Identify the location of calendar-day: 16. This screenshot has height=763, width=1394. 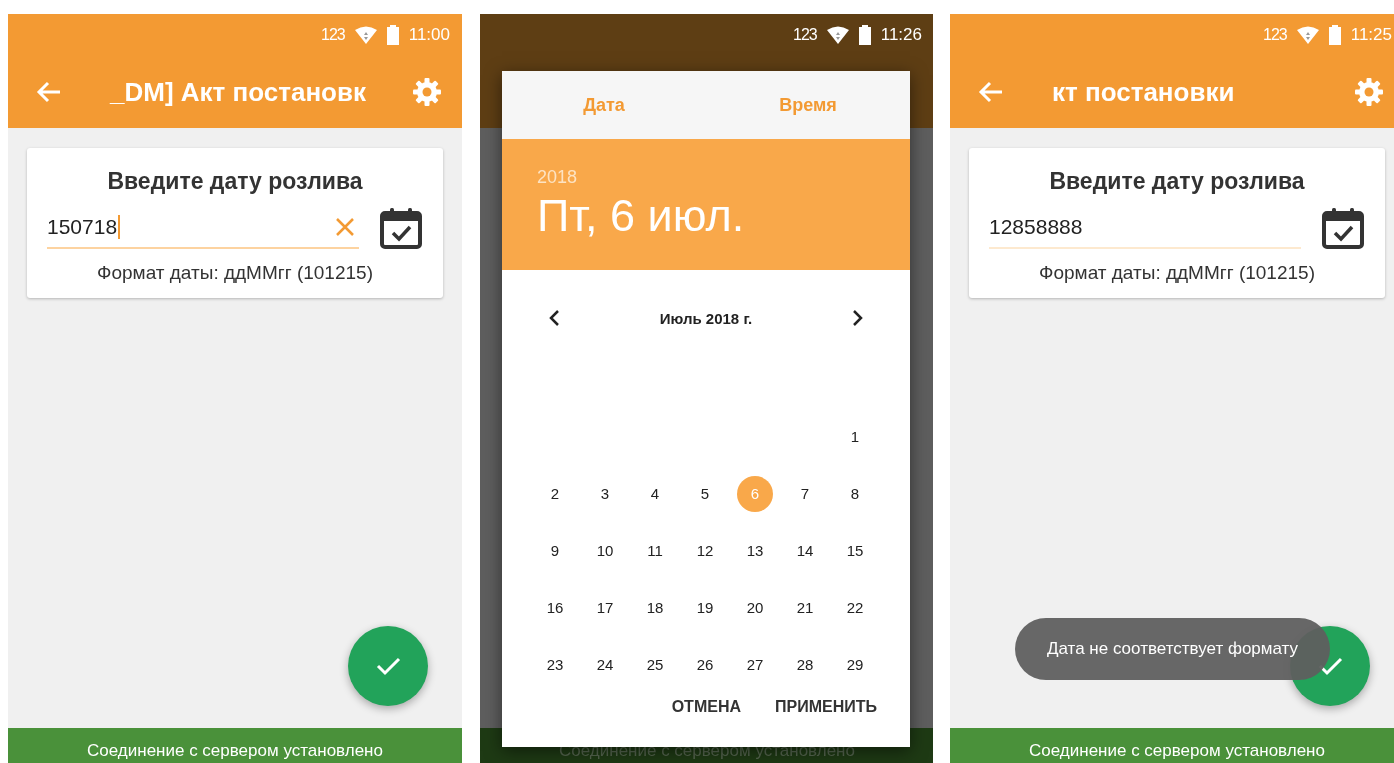
(555, 607).